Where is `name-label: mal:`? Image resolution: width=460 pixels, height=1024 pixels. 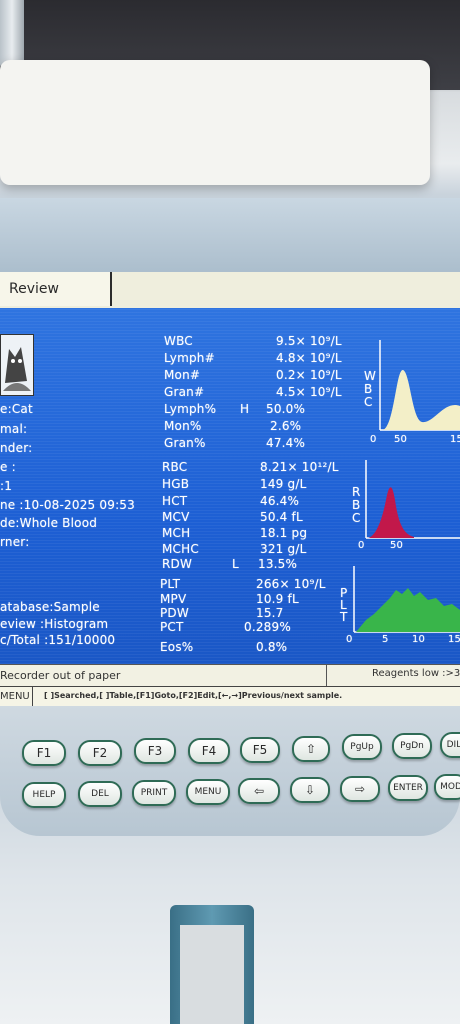 name-label: mal: is located at coordinates (14, 429).